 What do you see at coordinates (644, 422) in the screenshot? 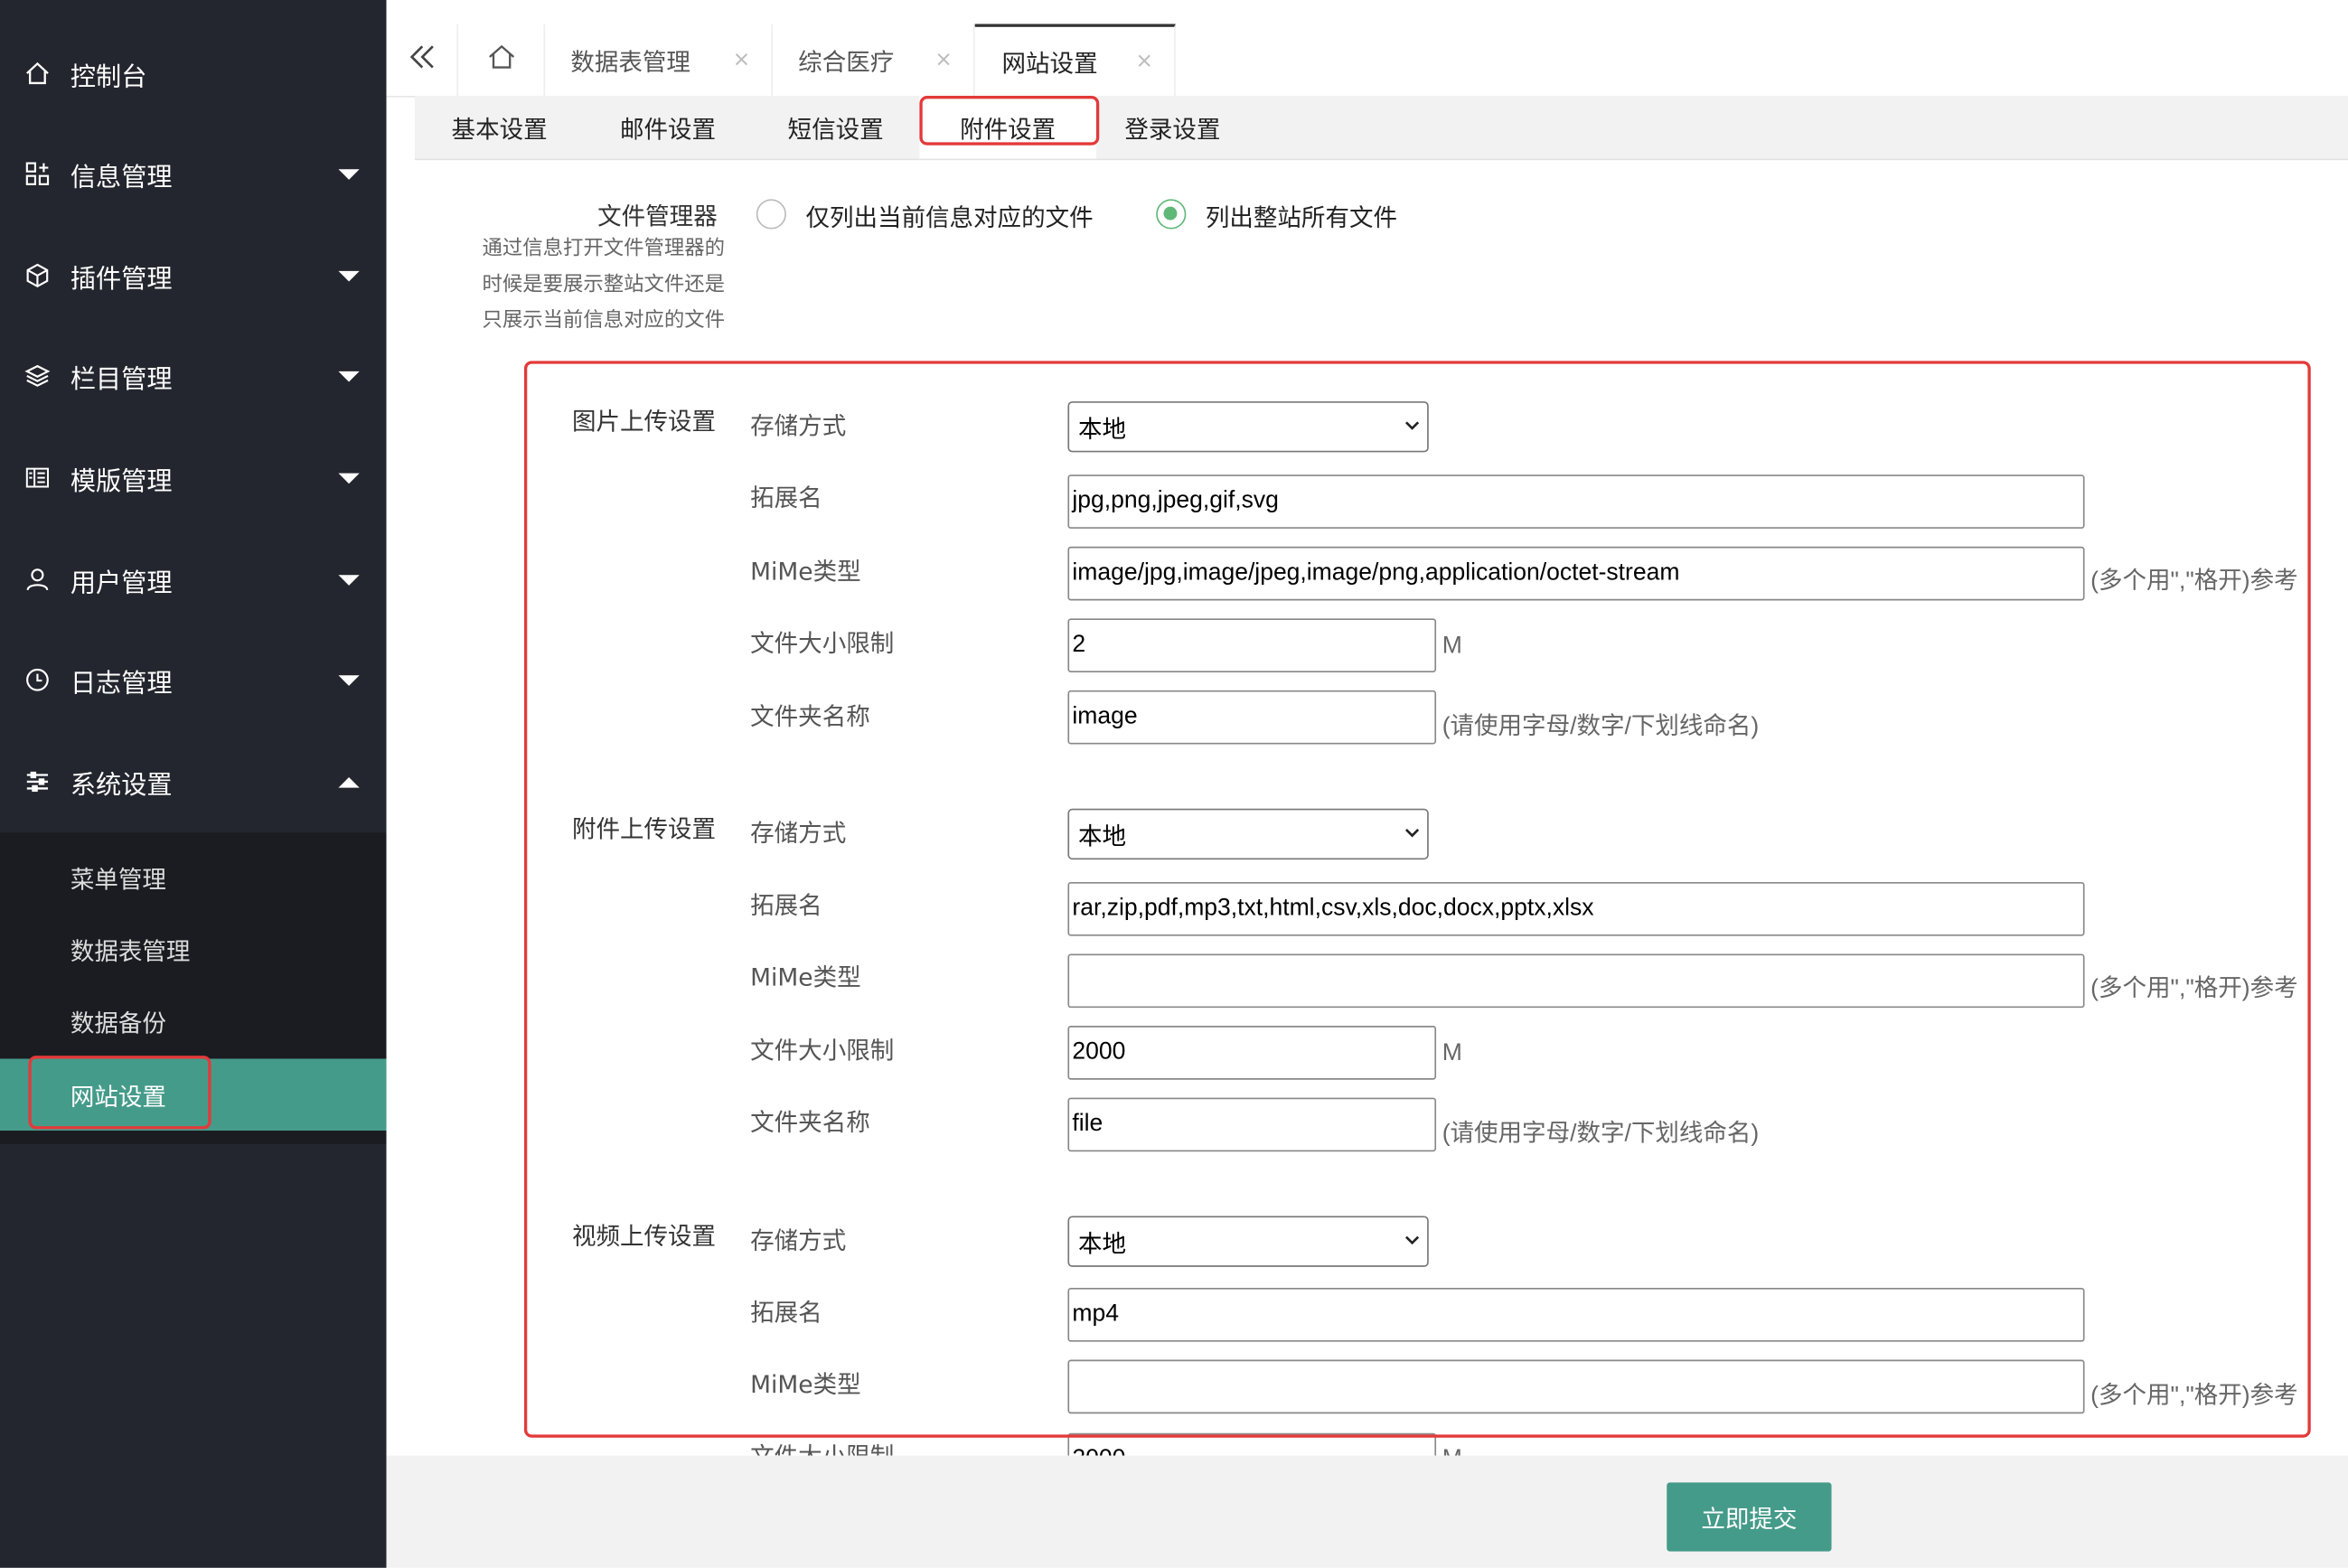
I see `image-upload-title: 图片上传设置` at bounding box center [644, 422].